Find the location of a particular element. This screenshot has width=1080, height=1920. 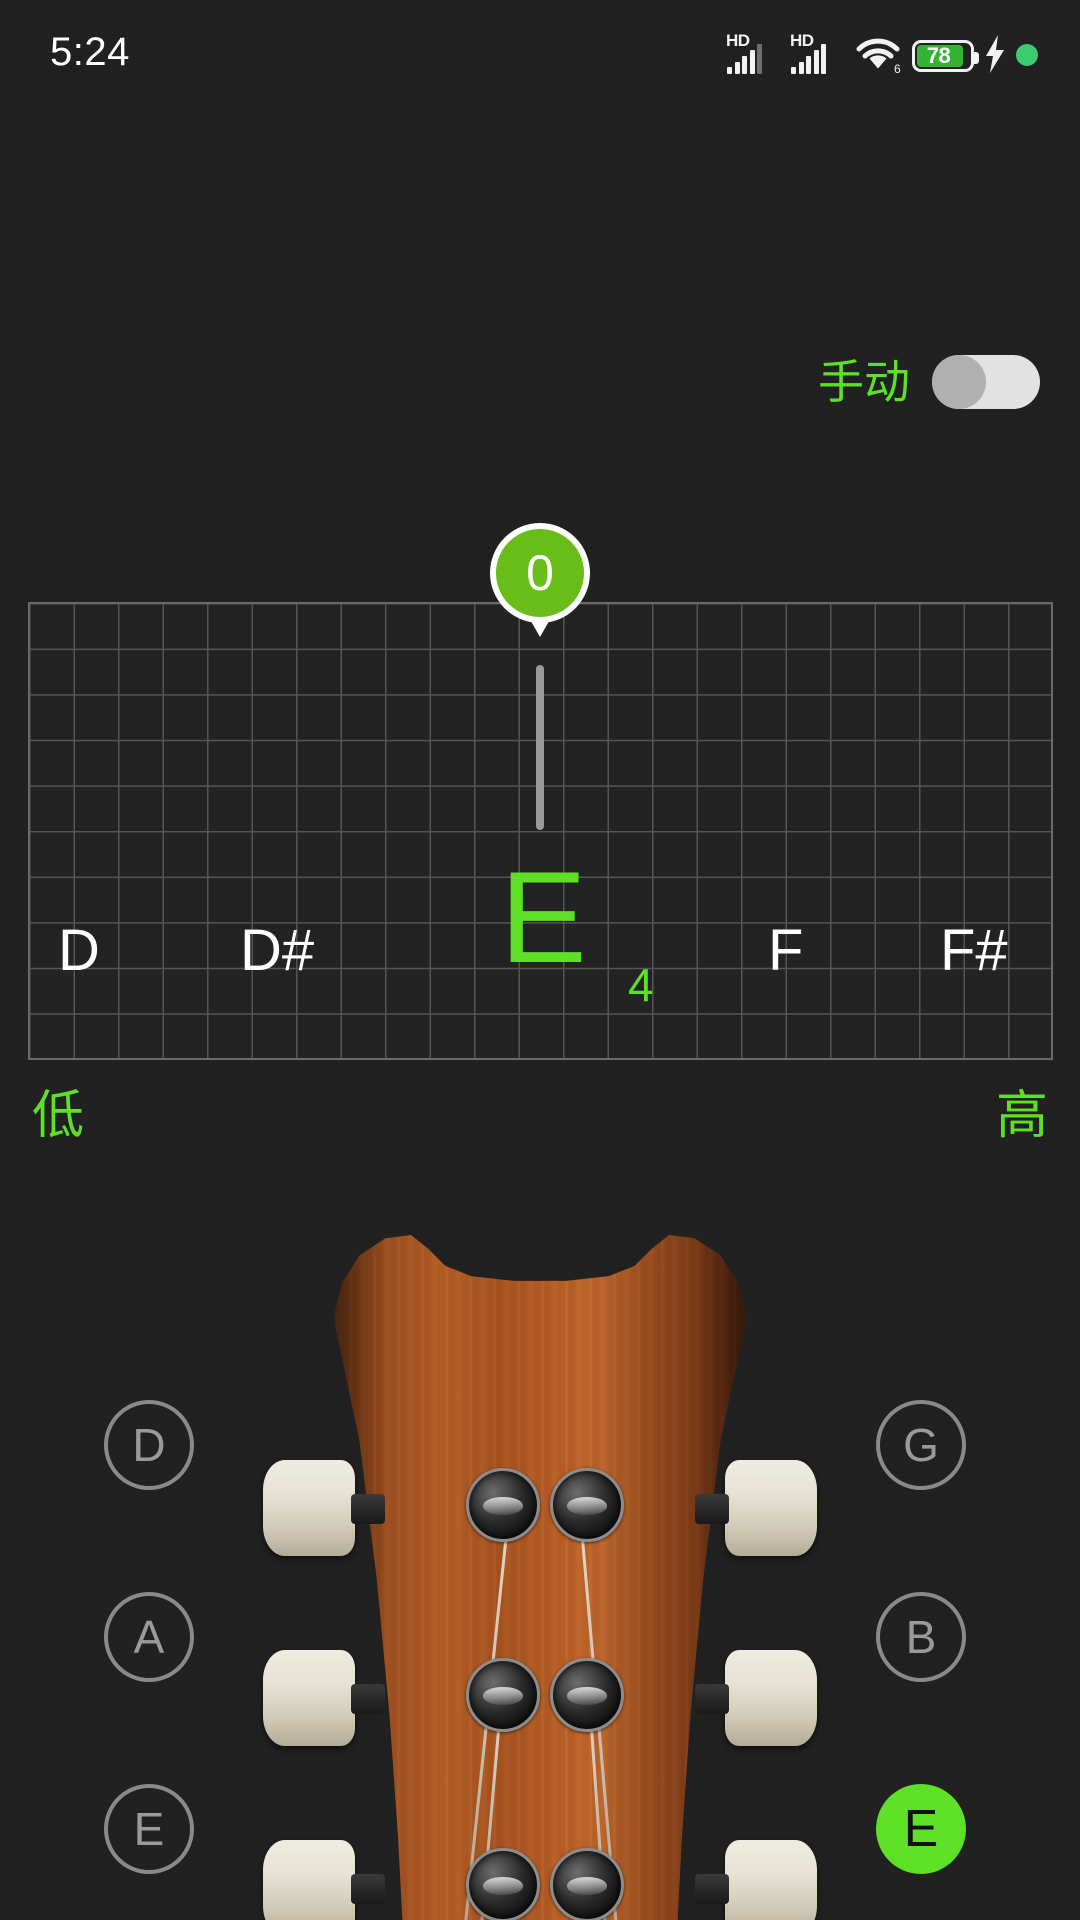

string-button-e-high-label: E is located at coordinates (921, 1829).